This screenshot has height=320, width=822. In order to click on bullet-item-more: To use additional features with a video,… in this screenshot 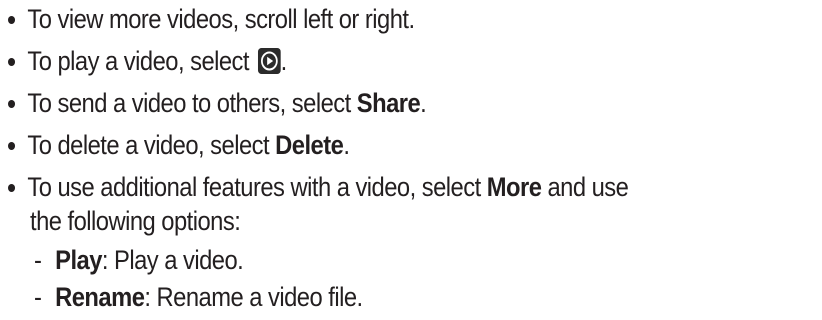, I will do `click(318, 187)`.